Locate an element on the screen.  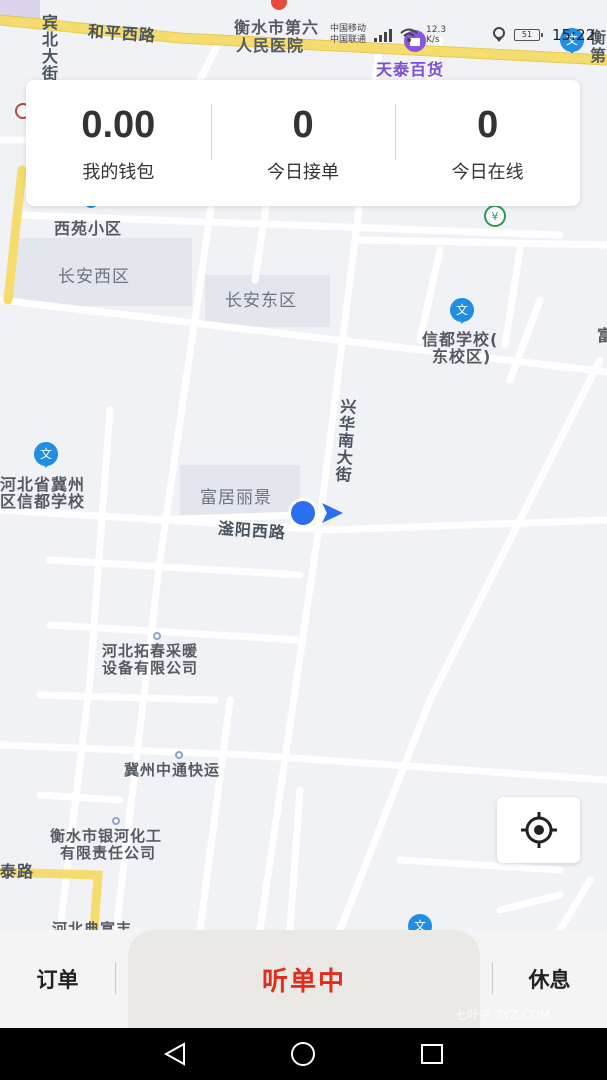
crosshair-icon is located at coordinates (538, 830).